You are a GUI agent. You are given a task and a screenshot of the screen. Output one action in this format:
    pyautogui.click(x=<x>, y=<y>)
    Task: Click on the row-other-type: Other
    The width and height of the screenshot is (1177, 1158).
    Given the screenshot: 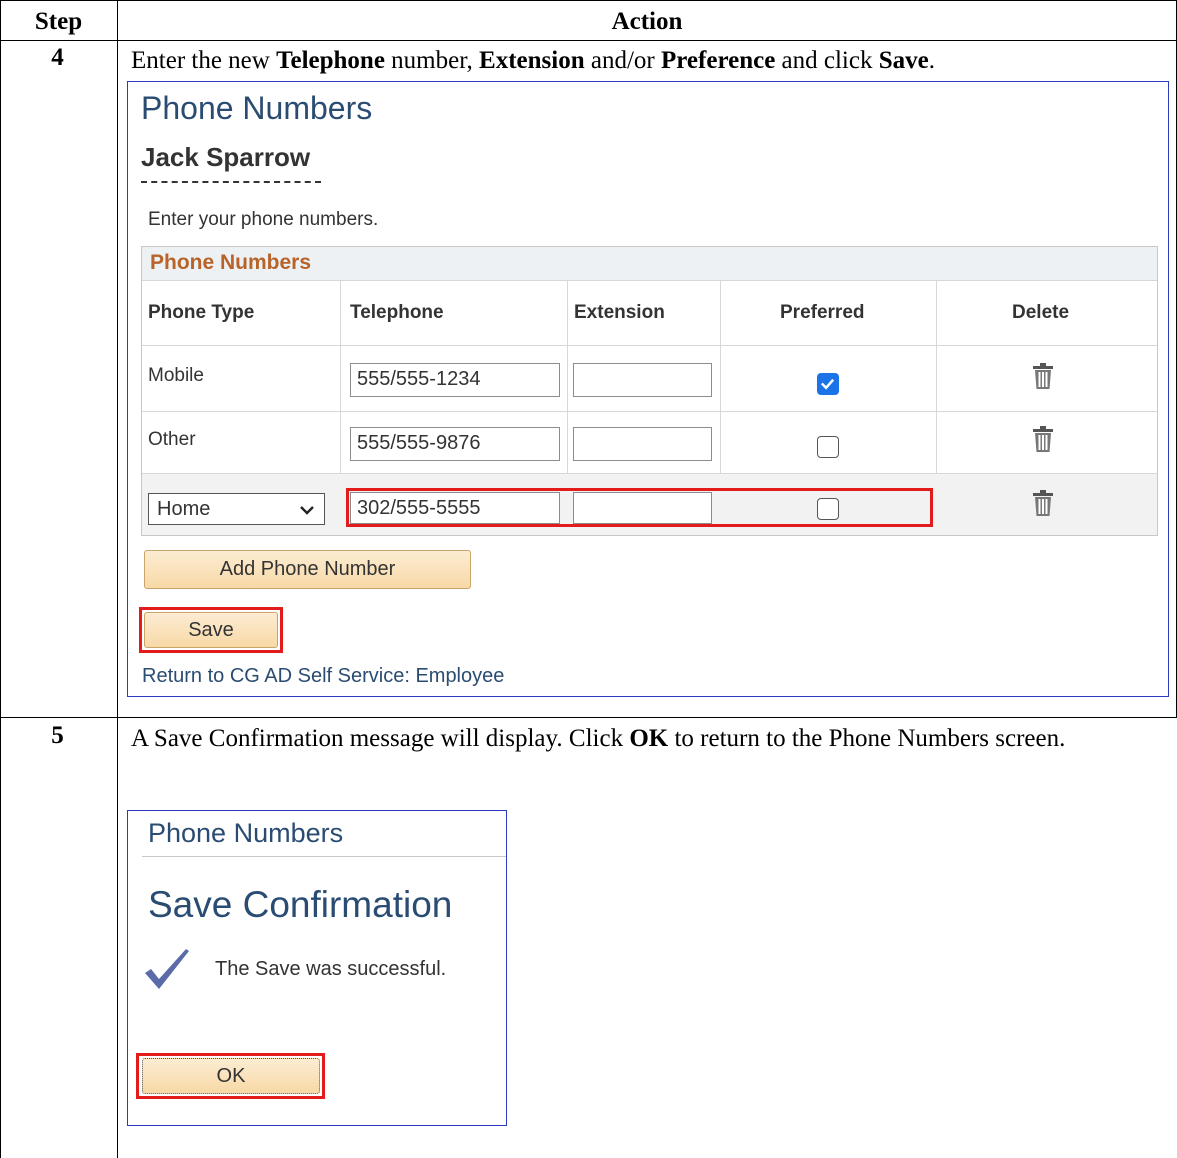 What is the action you would take?
    pyautogui.click(x=172, y=439)
    